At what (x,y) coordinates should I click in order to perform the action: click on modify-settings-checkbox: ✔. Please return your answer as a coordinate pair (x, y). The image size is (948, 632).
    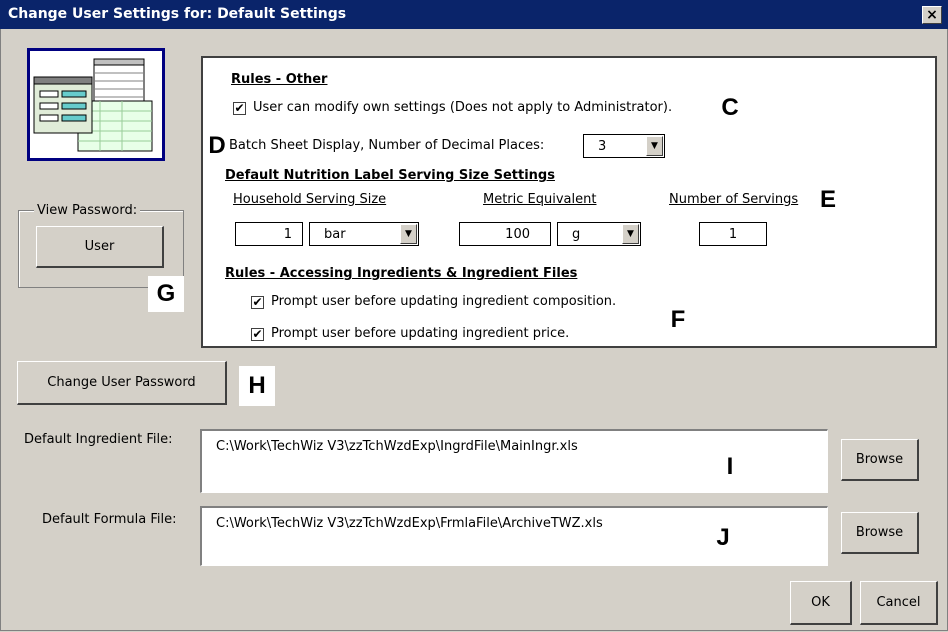
    Looking at the image, I should click on (239, 108).